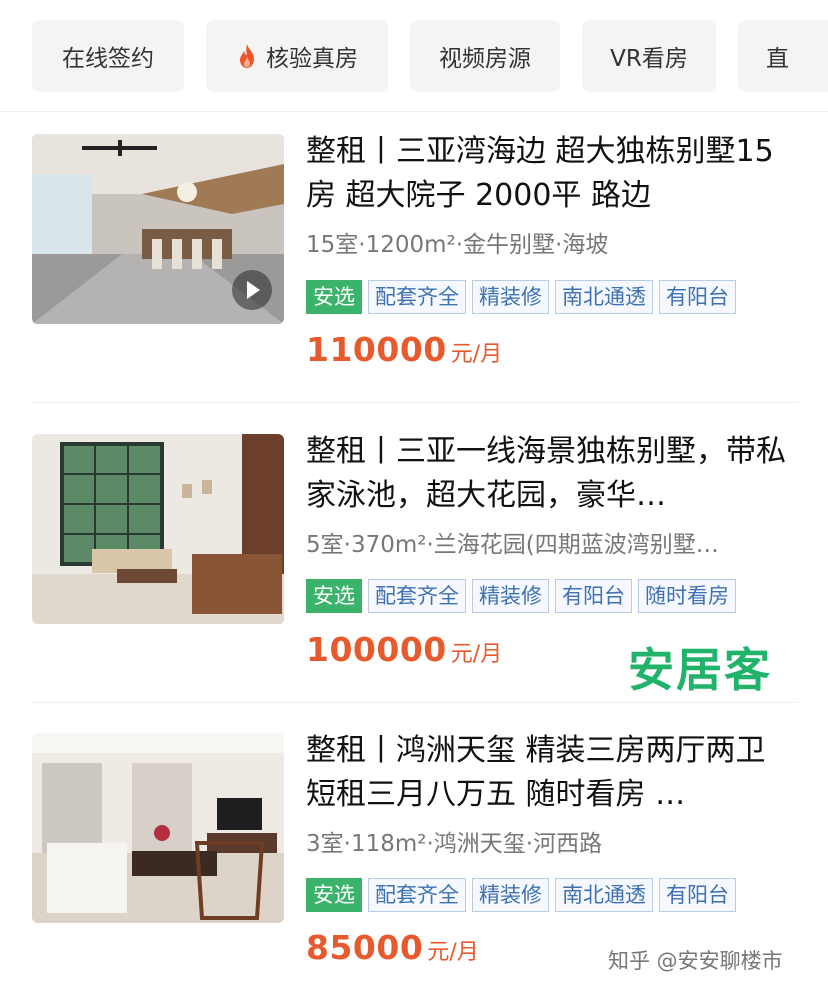 The height and width of the screenshot is (993, 828). I want to click on listing-price: 85000 元/月, so click(392, 950).